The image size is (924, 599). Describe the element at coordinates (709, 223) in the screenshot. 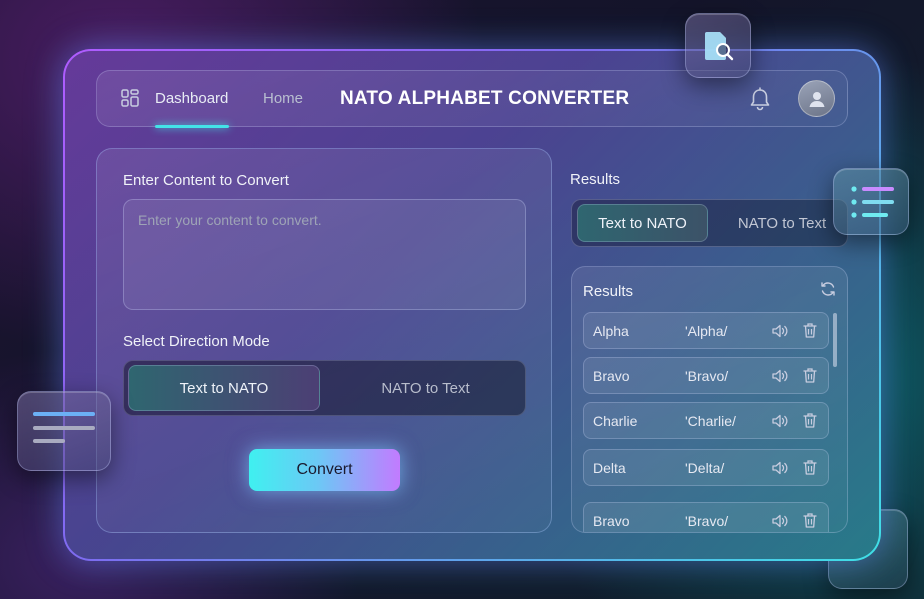

I see `results-mode-toggle: Text to NATO NATO to Text` at that location.